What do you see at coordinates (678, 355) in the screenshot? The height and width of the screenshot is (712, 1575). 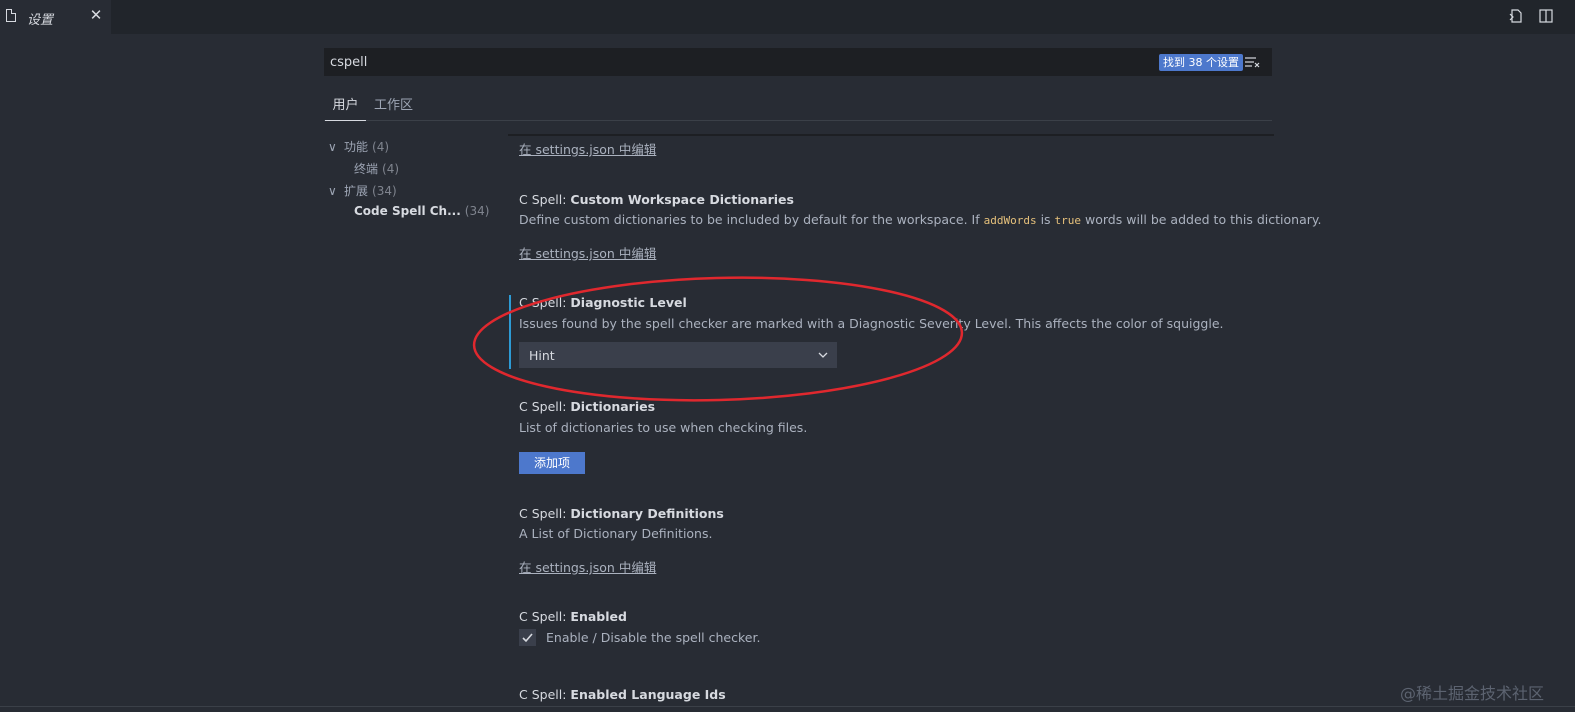 I see `diagnostic-level-select: Hint` at bounding box center [678, 355].